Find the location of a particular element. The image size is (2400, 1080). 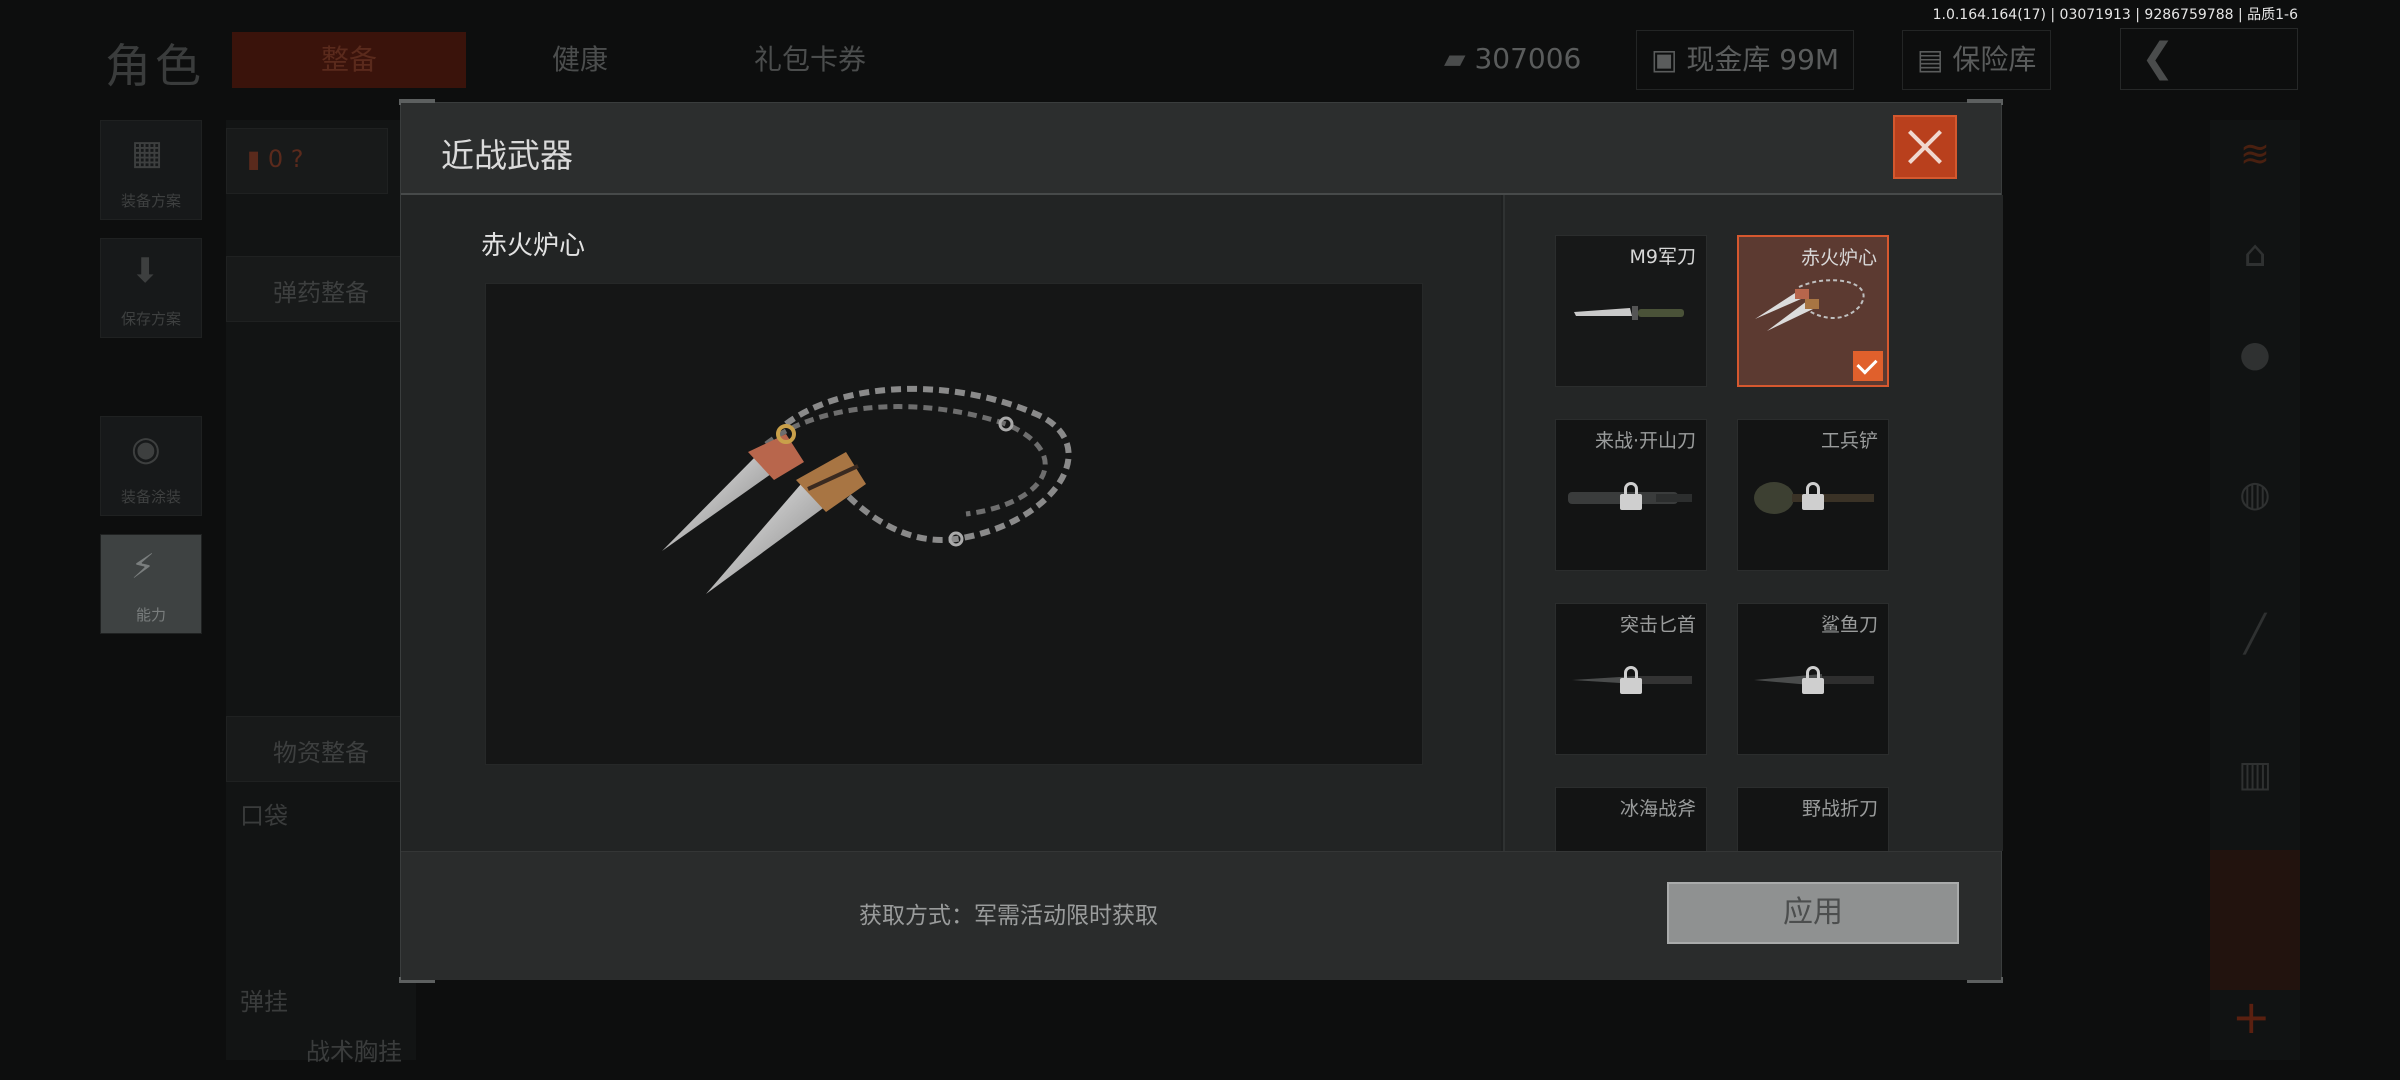

safe-button: ▤ 保险库 is located at coordinates (1977, 60).